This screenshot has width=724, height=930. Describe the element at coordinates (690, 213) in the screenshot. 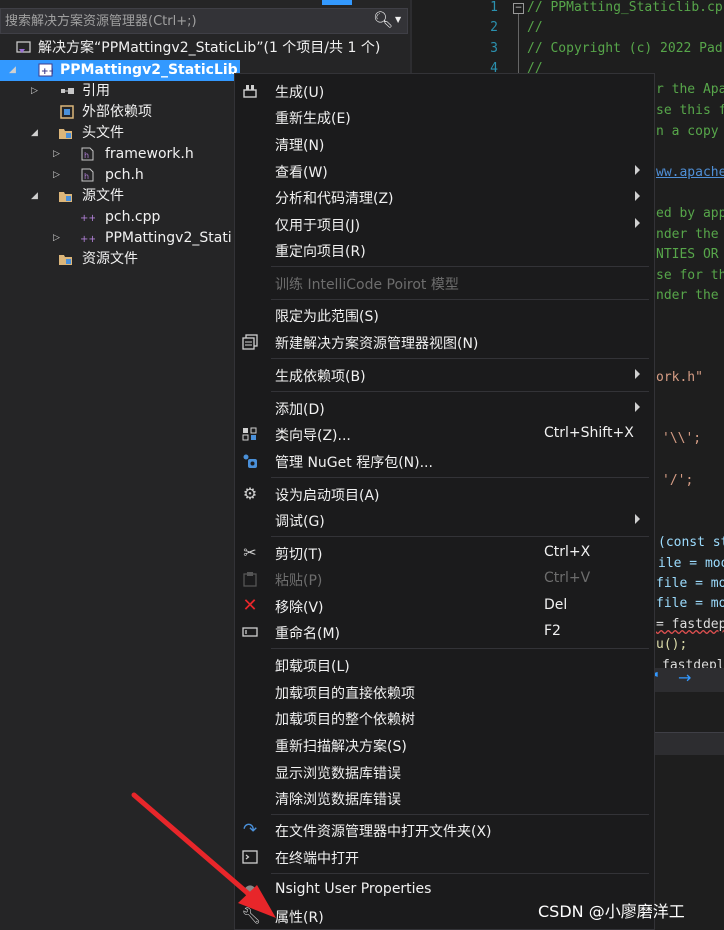

I see `code-fragment: ed by app` at that location.